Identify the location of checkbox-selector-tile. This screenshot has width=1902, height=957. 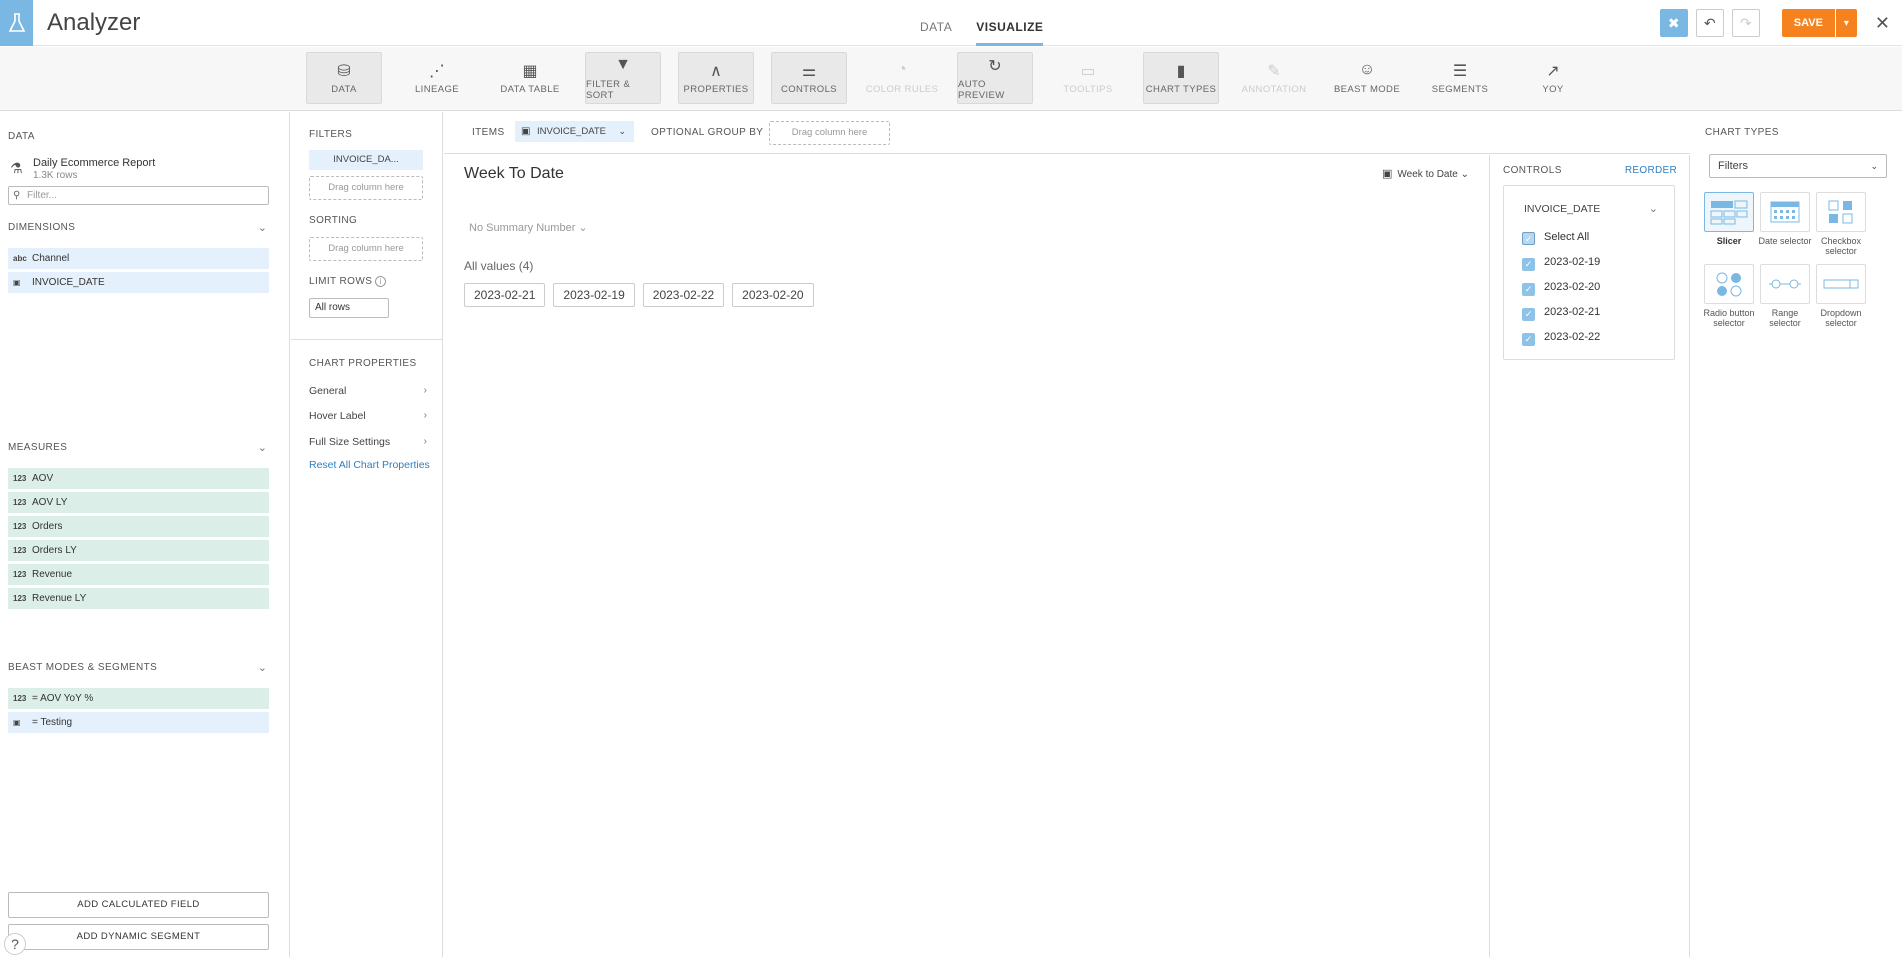
(1841, 212).